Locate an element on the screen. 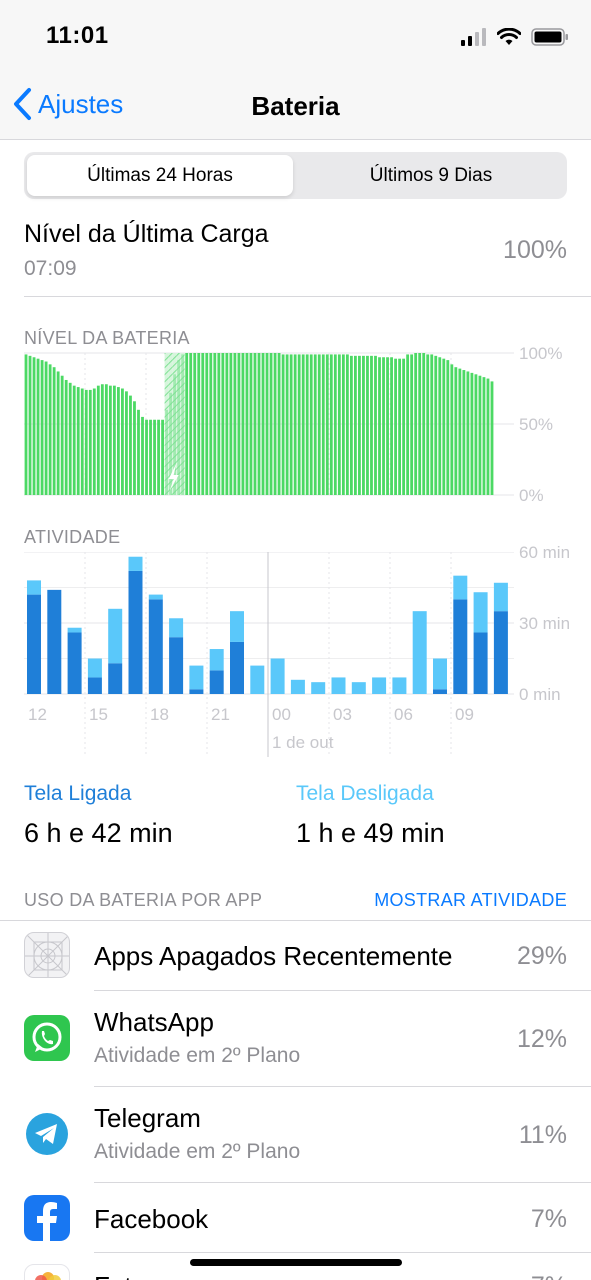  activity-ytick-30: 30 min is located at coordinates (545, 623).